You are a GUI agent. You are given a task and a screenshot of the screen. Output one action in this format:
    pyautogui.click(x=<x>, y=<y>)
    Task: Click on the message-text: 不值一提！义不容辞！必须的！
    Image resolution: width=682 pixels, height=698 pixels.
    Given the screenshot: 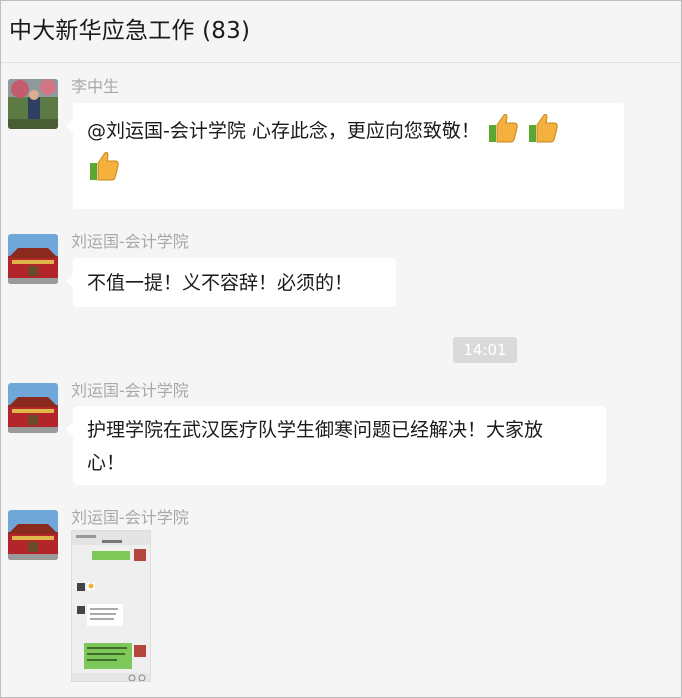 What is the action you would take?
    pyautogui.click(x=220, y=283)
    